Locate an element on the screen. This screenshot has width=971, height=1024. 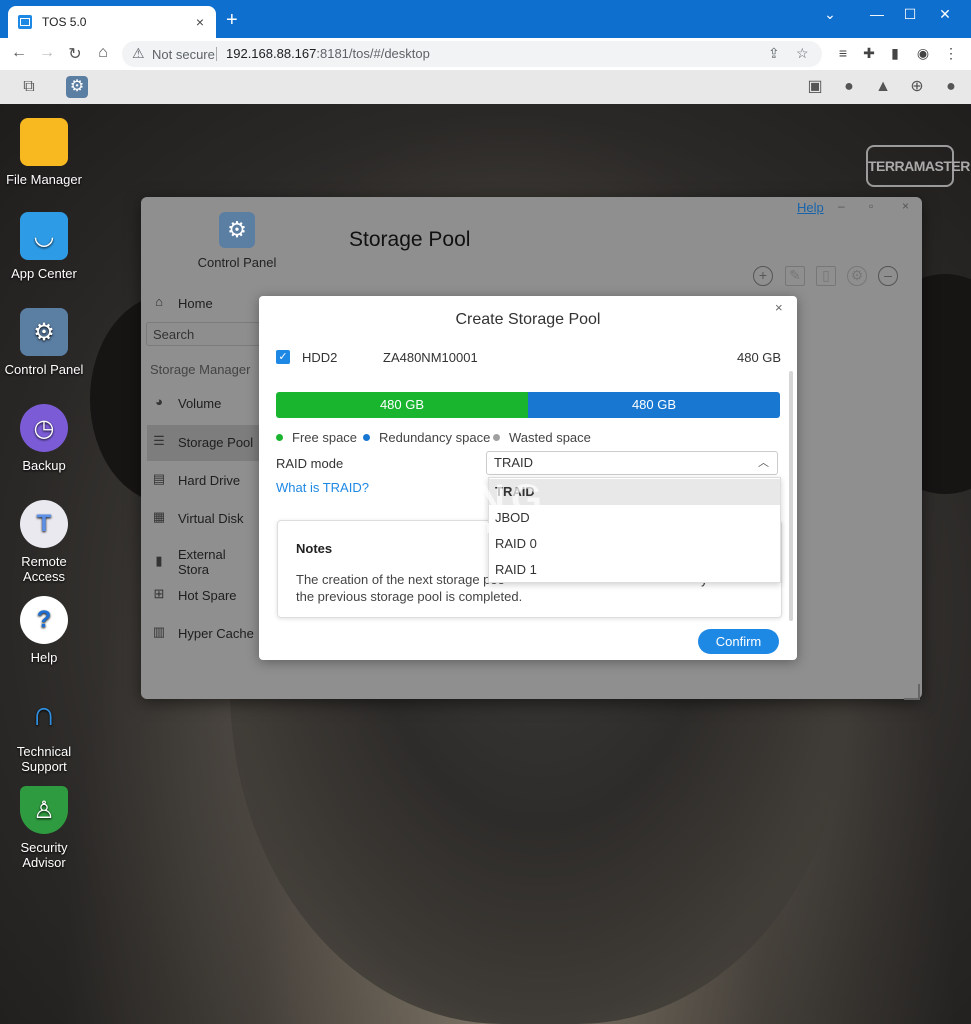
shield-icon: ♙ is located at coordinates (44, 810).